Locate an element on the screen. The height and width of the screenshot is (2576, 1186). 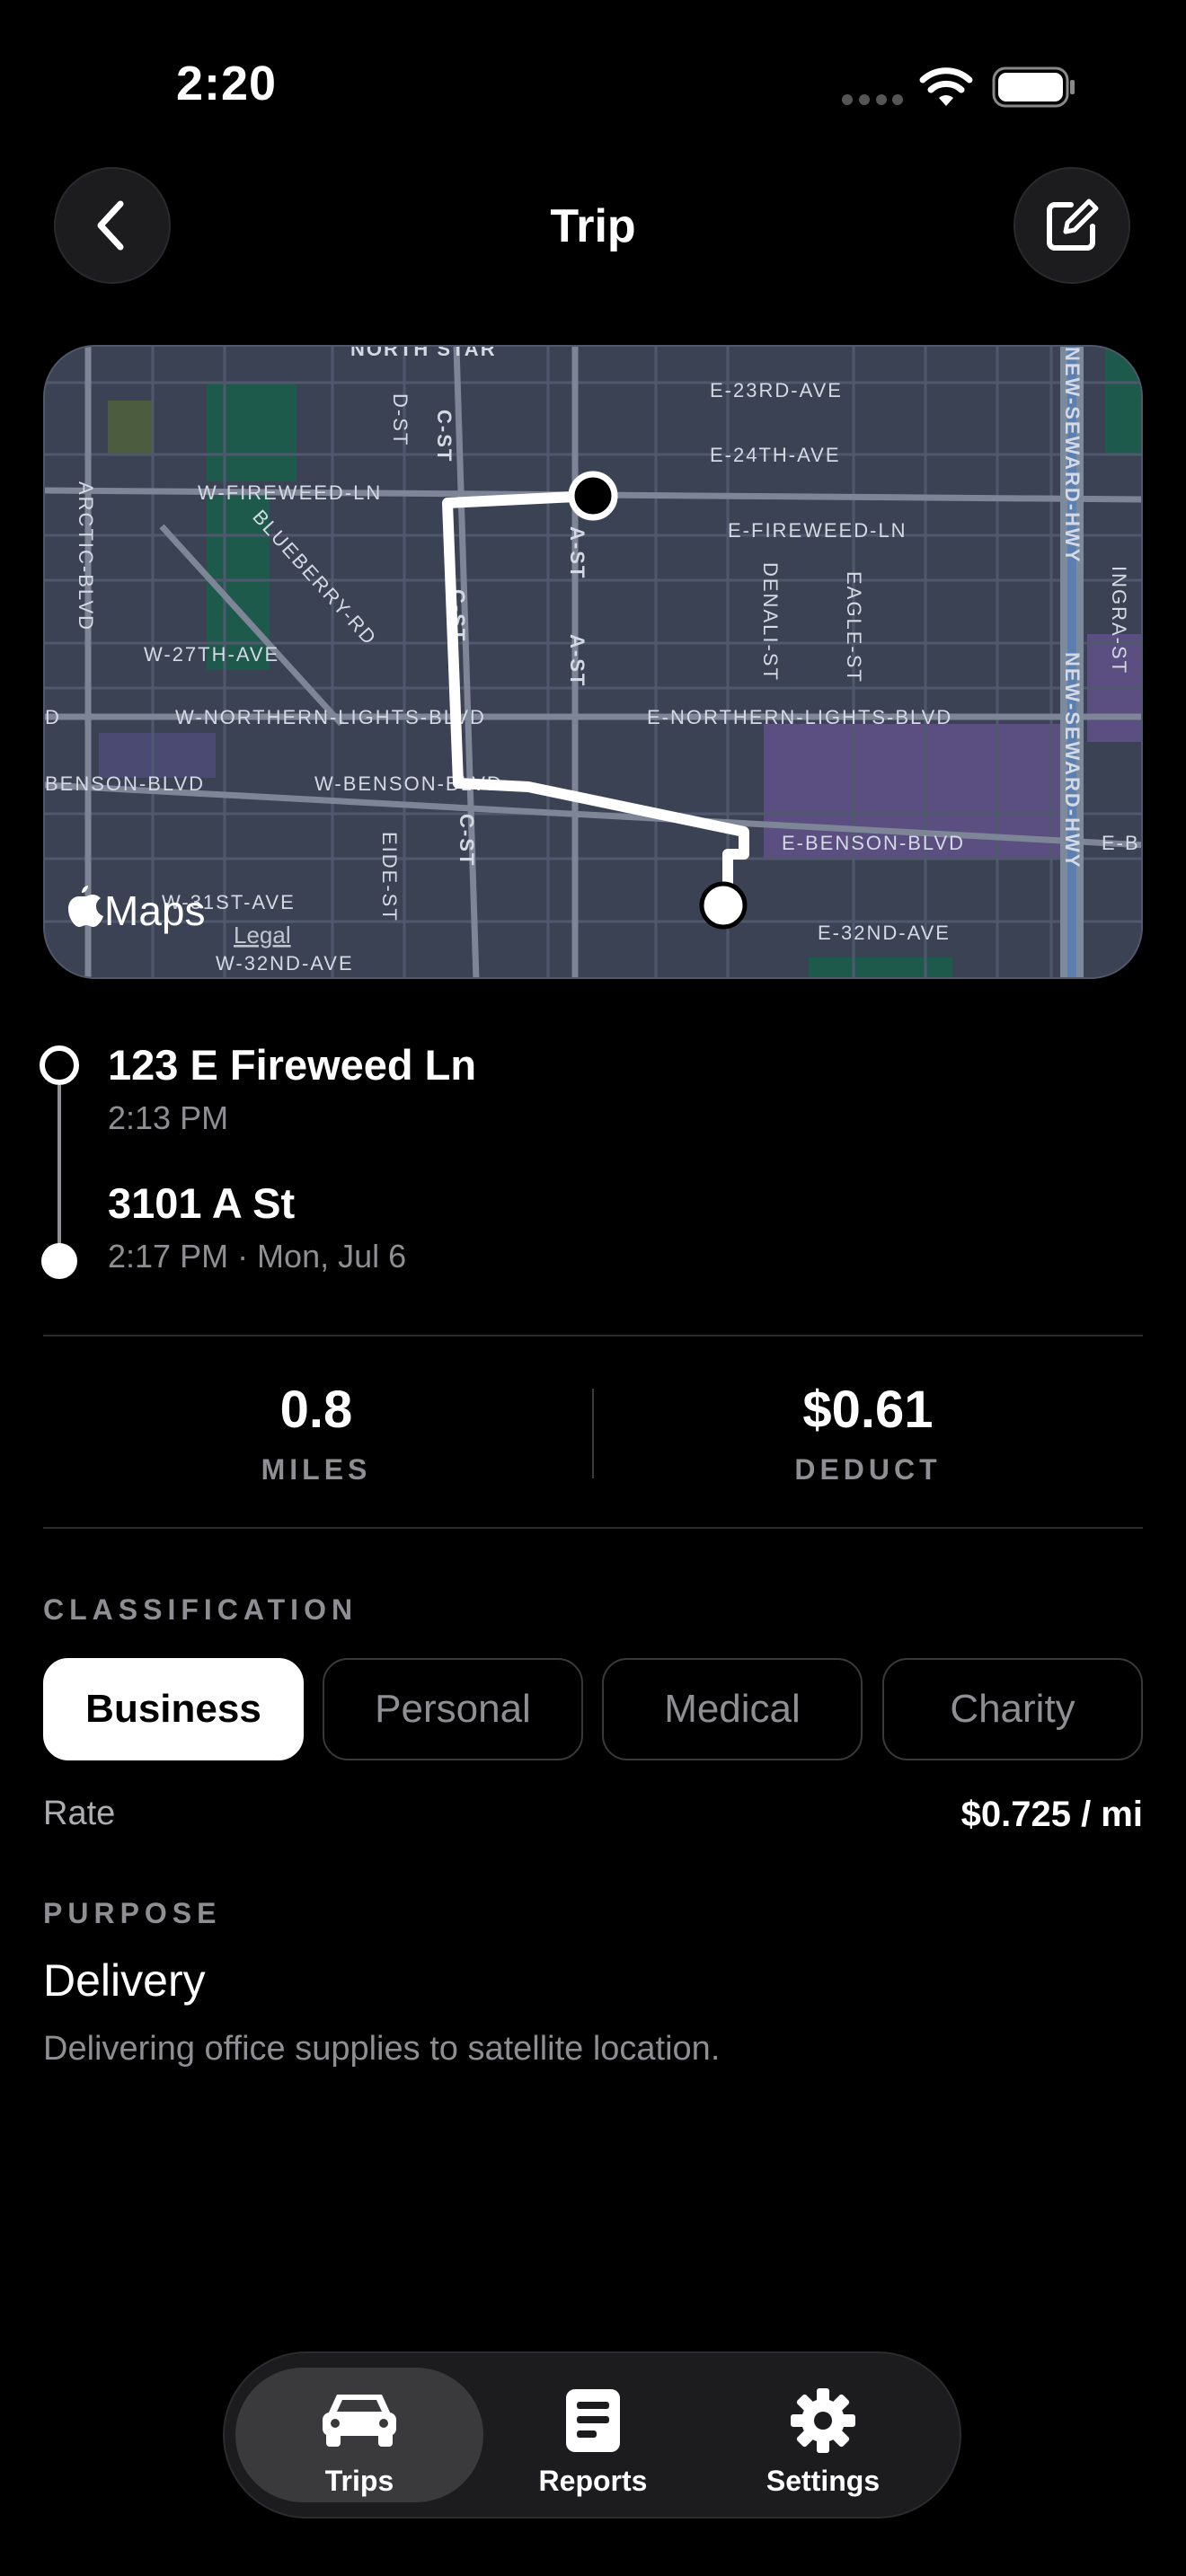
map-street-label: W-27TH-AVE is located at coordinates (211, 654).